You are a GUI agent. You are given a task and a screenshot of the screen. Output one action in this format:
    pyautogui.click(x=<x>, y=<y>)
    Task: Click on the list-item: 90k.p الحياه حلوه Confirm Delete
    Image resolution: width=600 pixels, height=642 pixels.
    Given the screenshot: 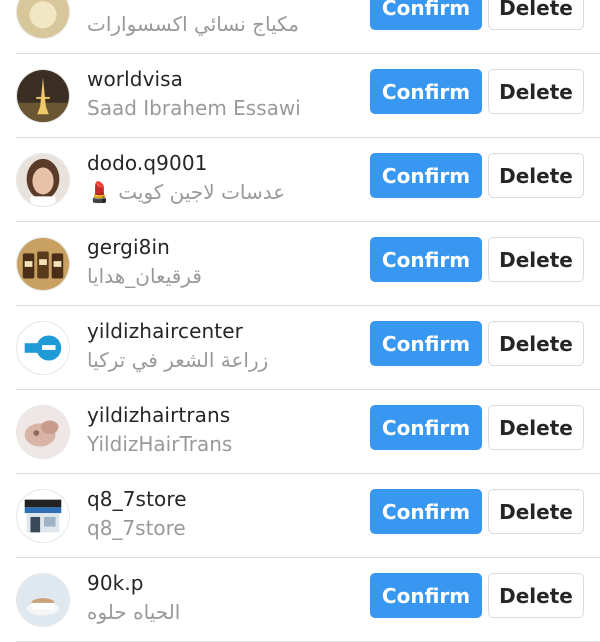 What is the action you would take?
    pyautogui.click(x=300, y=600)
    